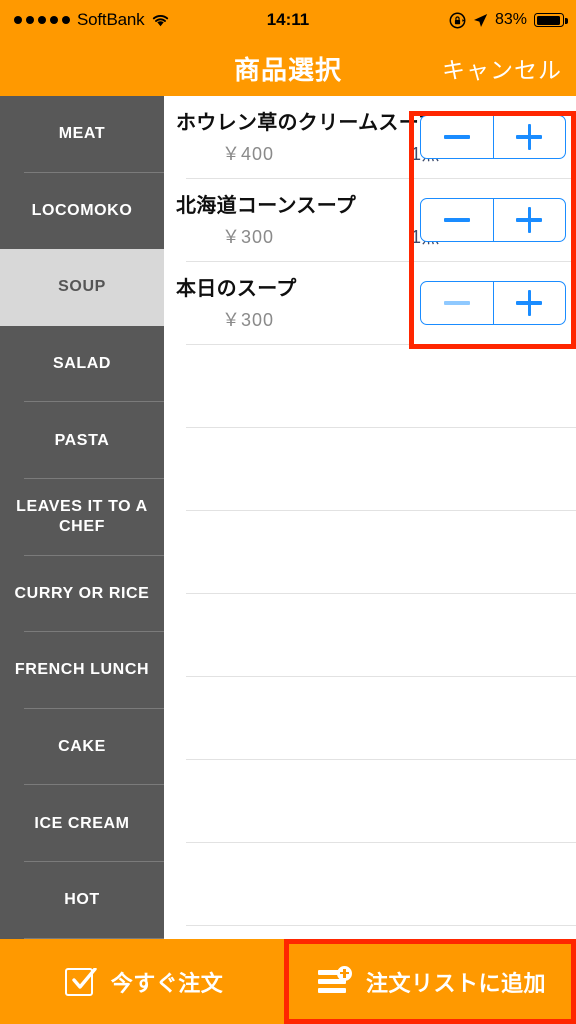 The width and height of the screenshot is (576, 1024). Describe the element at coordinates (370, 220) in the screenshot. I see `table-row: 北海道コーンスープ ￥300 1点` at that location.